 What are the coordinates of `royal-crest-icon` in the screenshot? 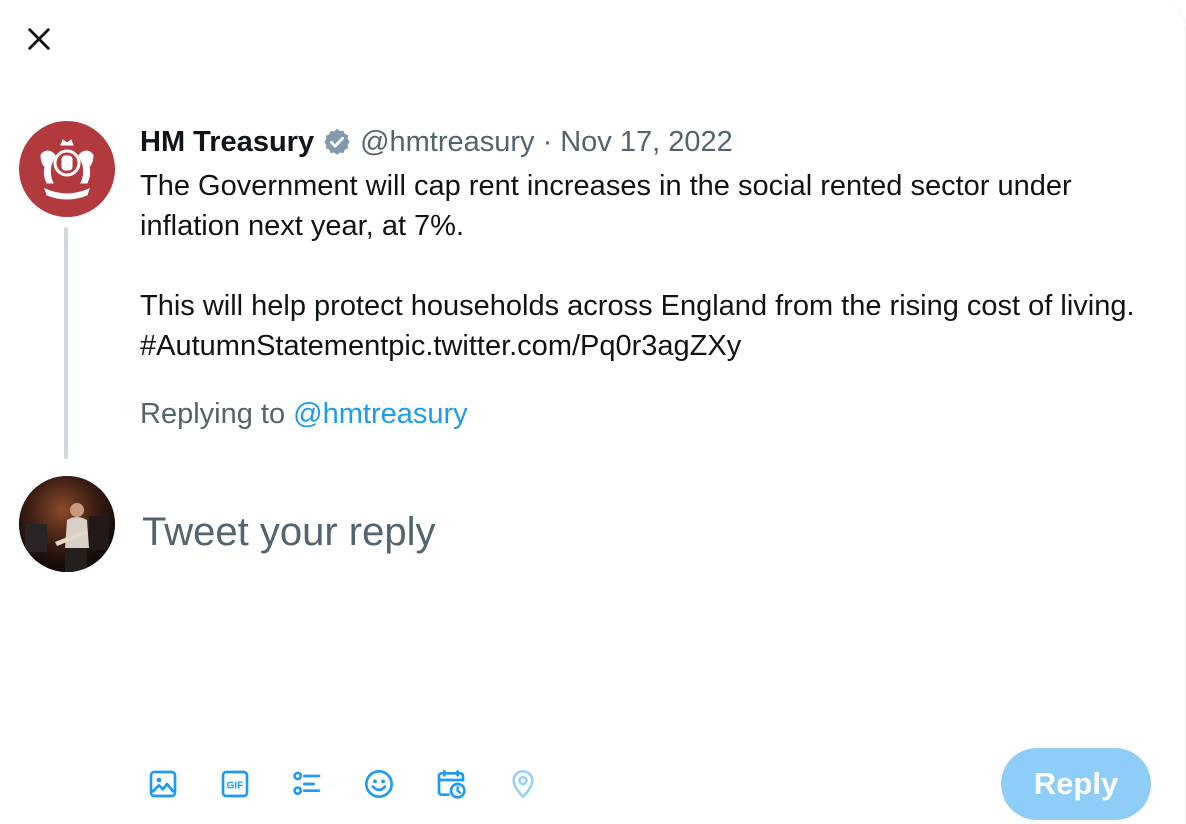 It's located at (67, 169).